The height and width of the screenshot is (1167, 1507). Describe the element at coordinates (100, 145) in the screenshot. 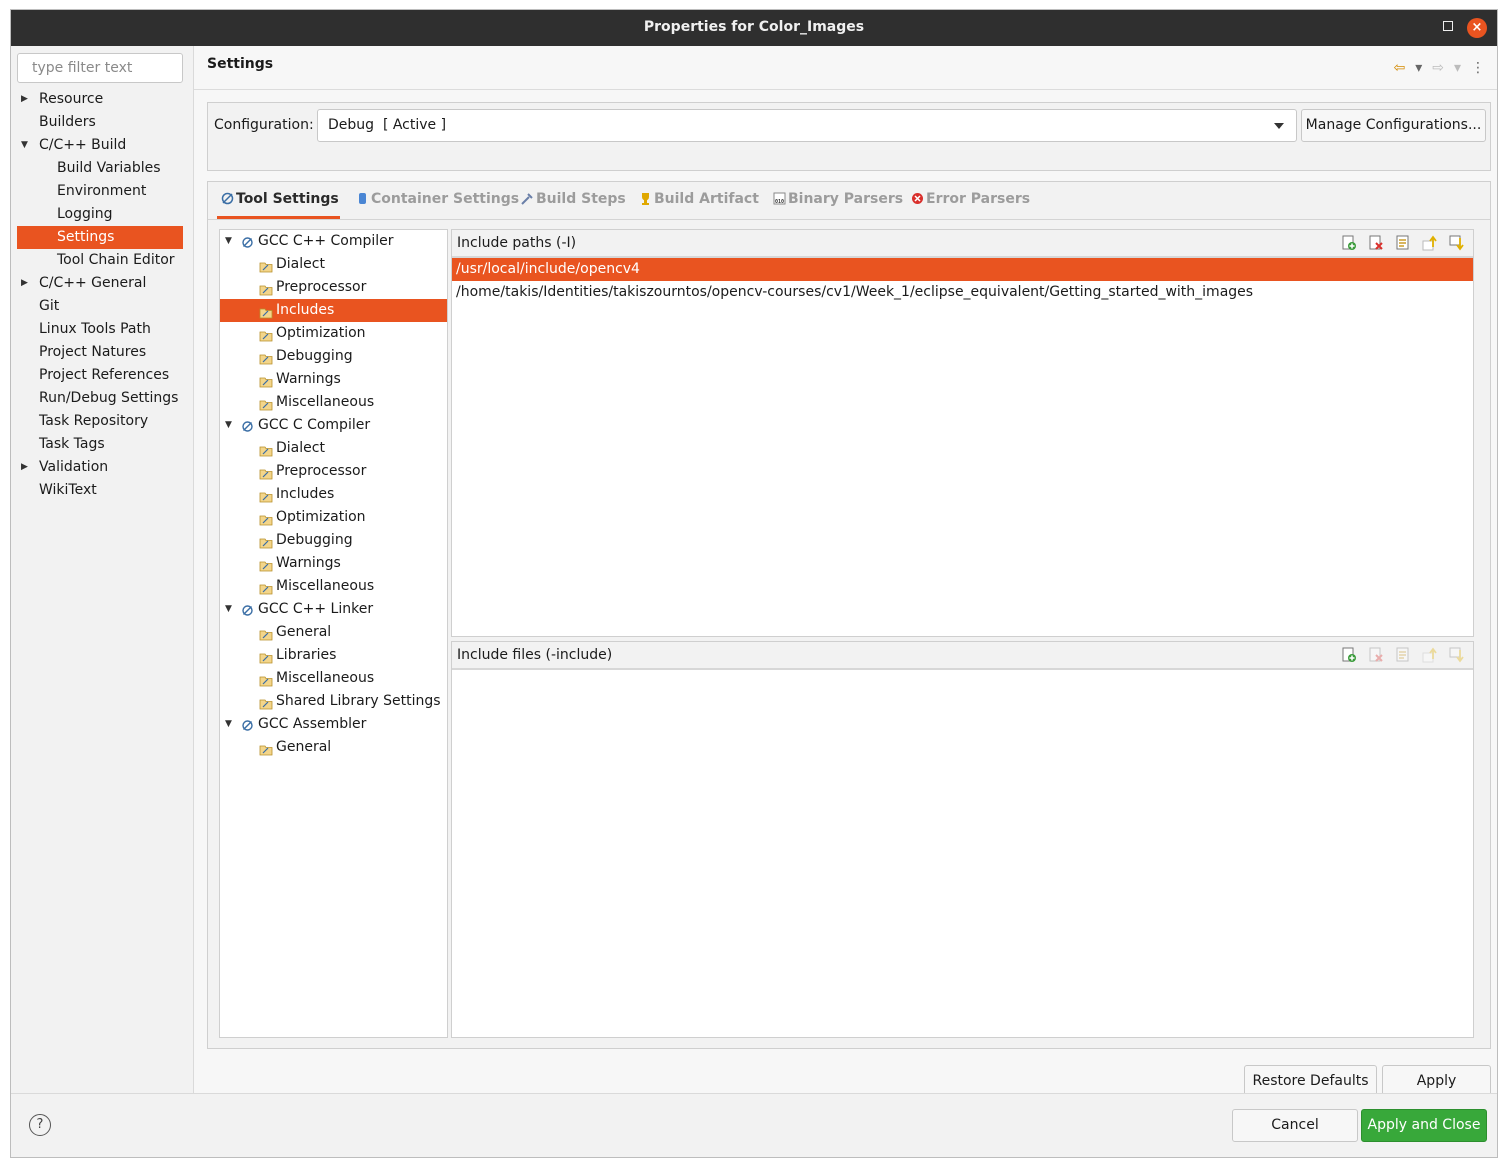

I see `nav-item: ▼ C/C++ Build` at that location.